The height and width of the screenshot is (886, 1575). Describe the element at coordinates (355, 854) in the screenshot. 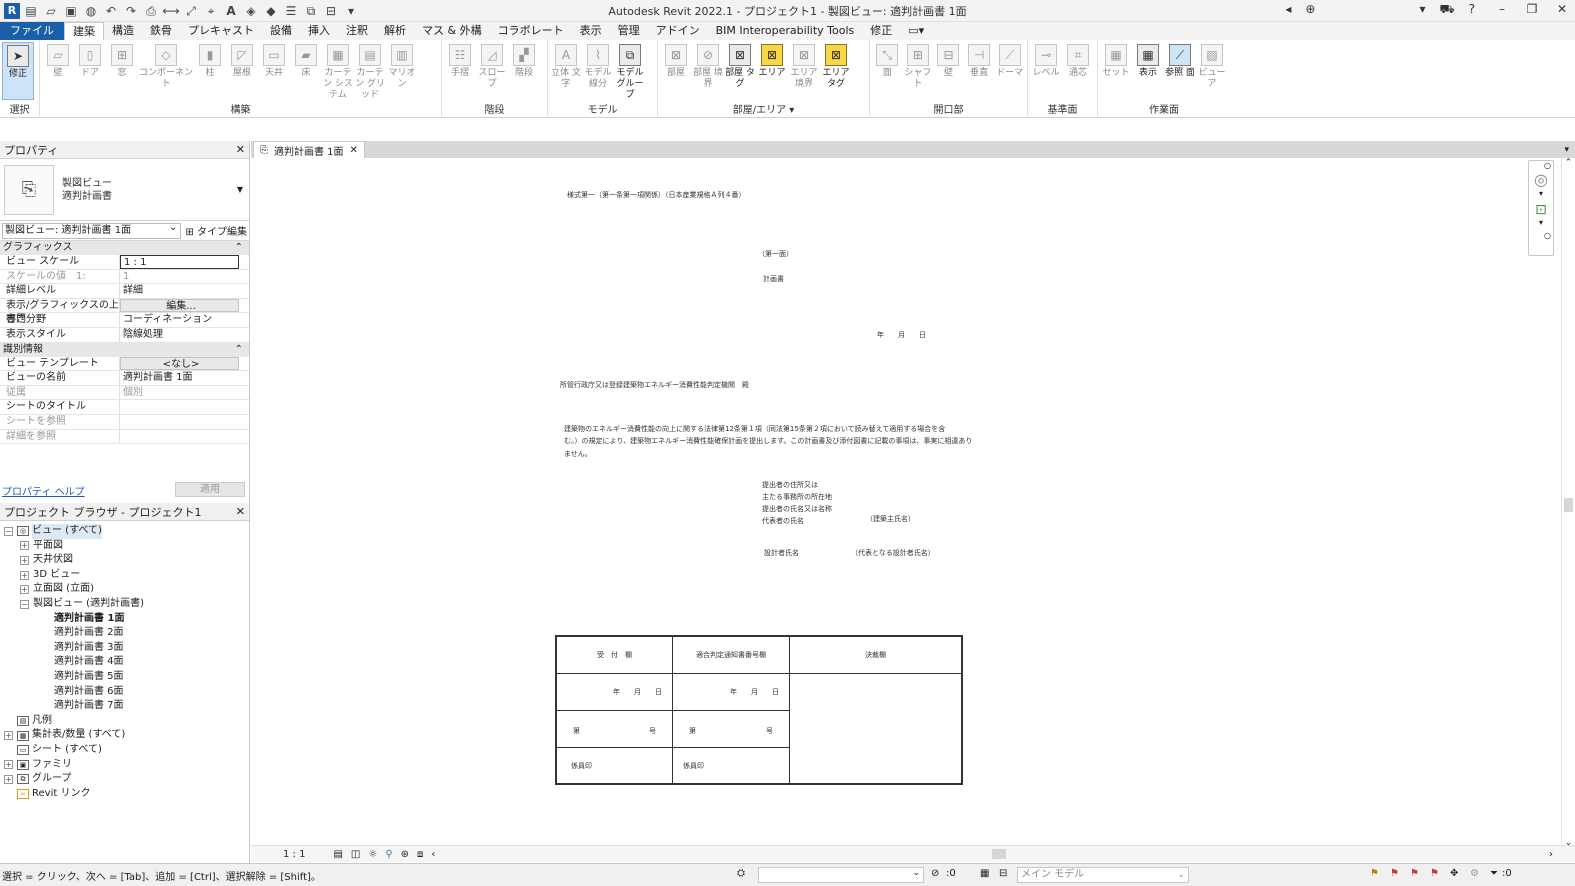

I see `visual-style-icon: ◫` at that location.